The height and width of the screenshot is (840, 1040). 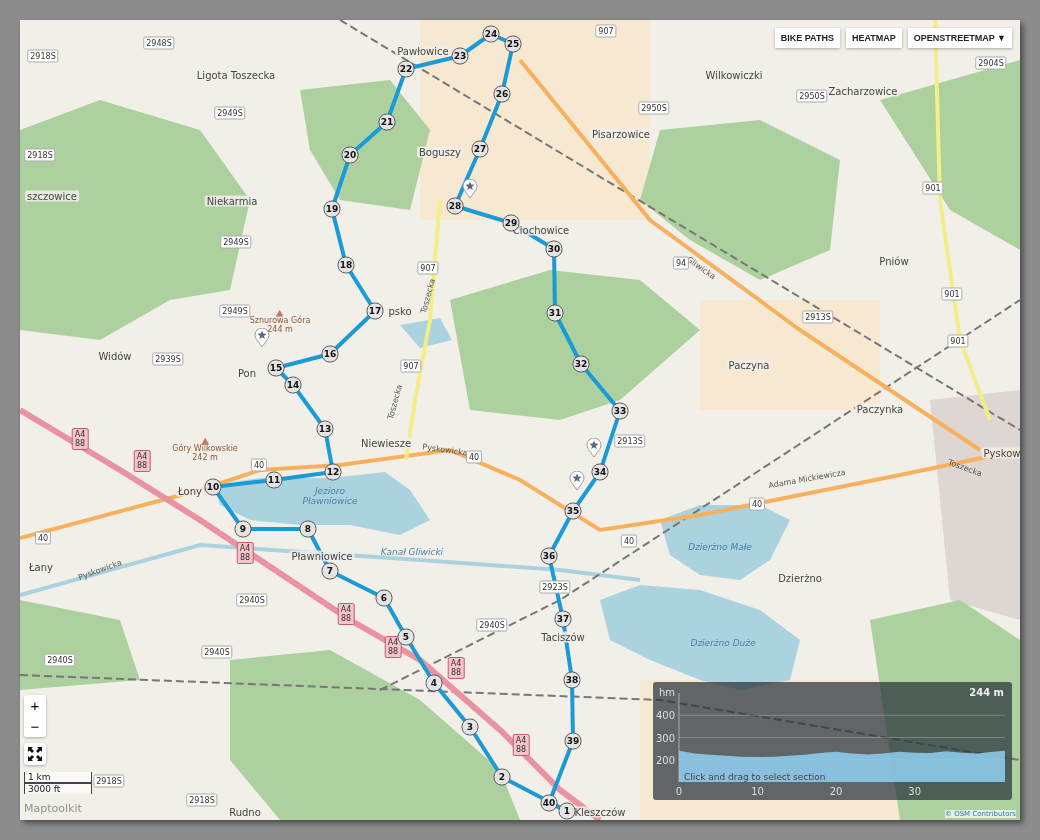 What do you see at coordinates (620, 411) in the screenshot?
I see `waypoint-marker: 33` at bounding box center [620, 411].